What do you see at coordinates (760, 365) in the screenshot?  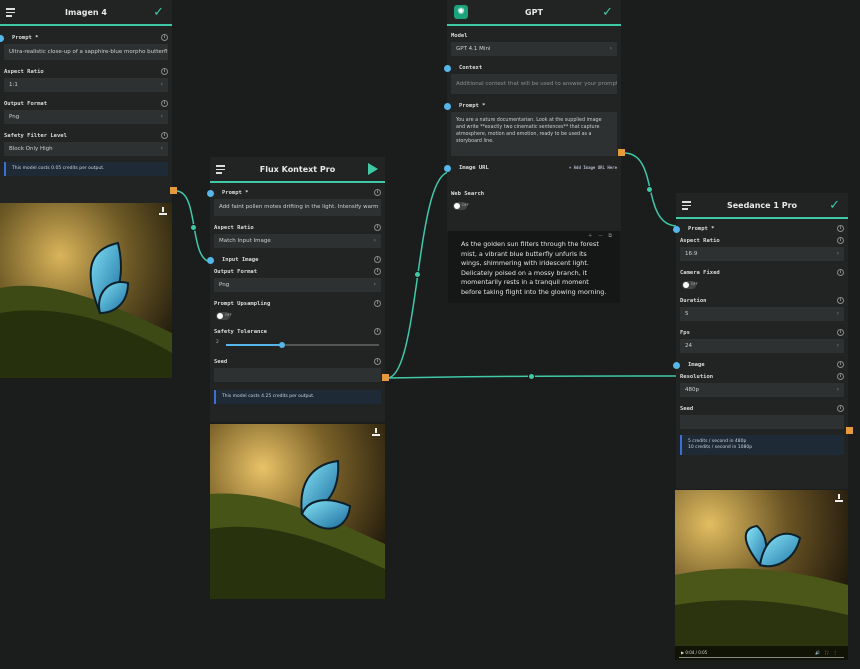 I see `image-label: Image i` at bounding box center [760, 365].